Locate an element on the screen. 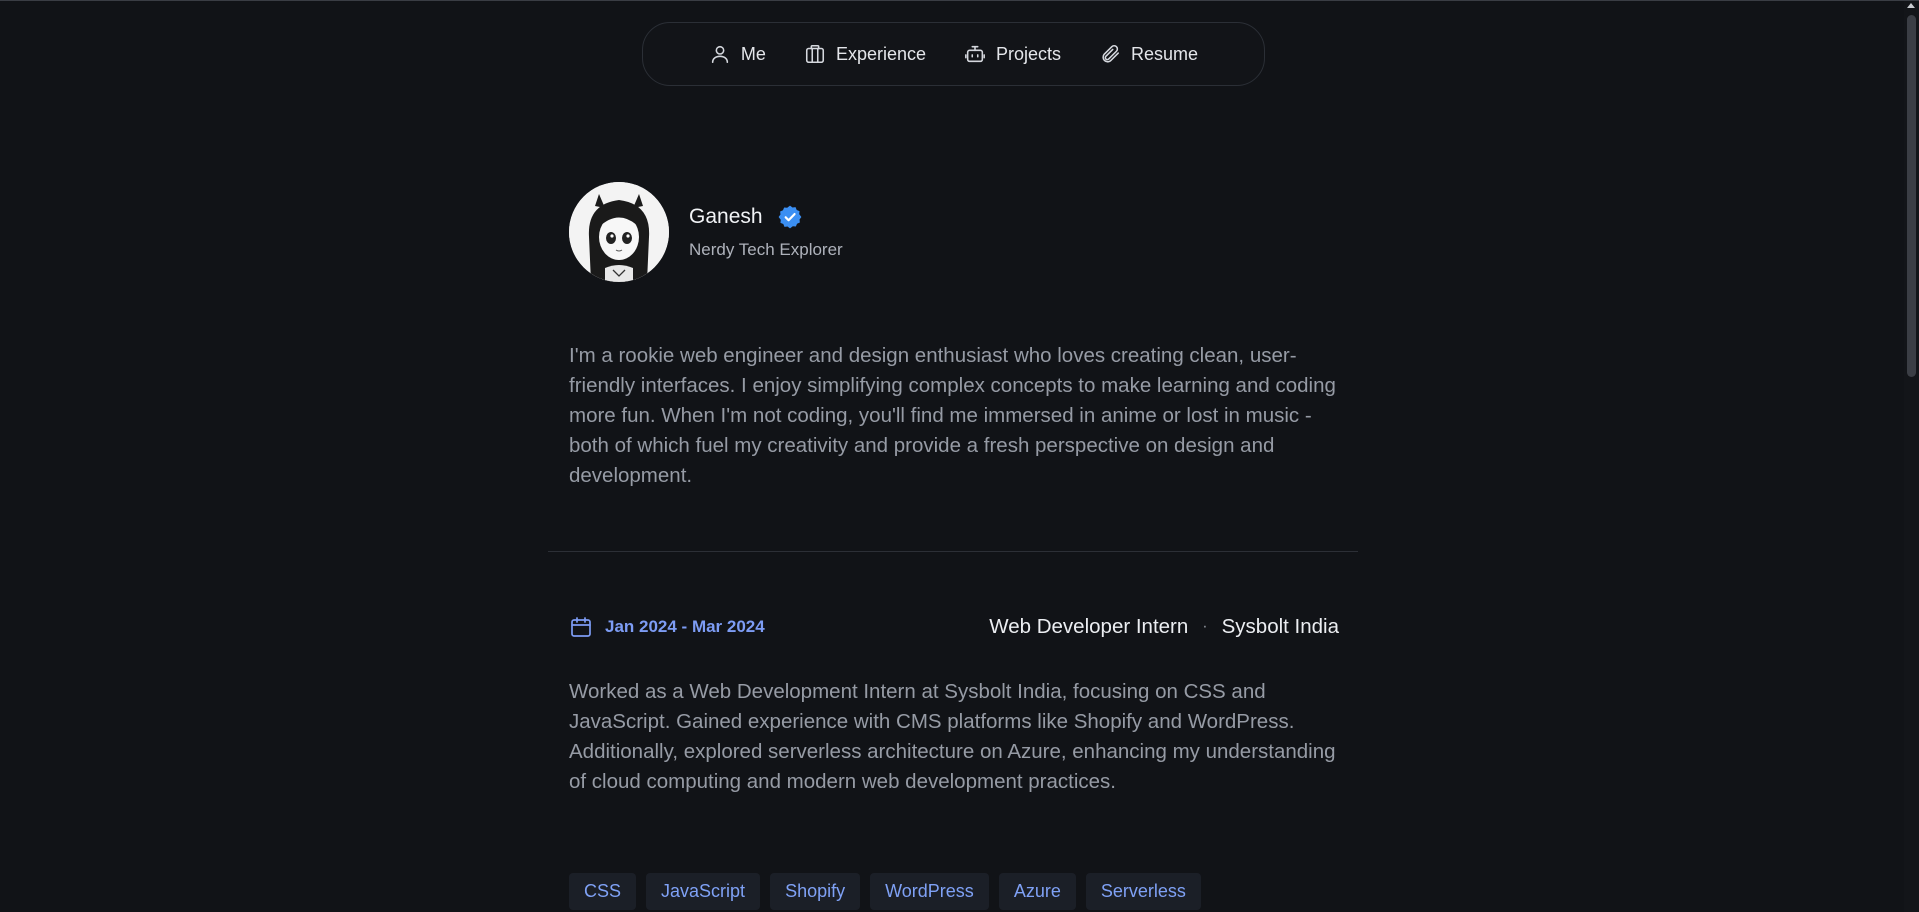  company-name: Sysbolt India is located at coordinates (1280, 626).